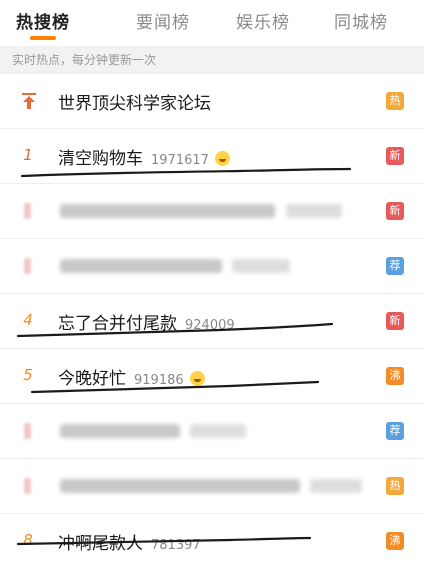  Describe the element at coordinates (43, 38) in the screenshot. I see `active-tab-indicator` at that location.